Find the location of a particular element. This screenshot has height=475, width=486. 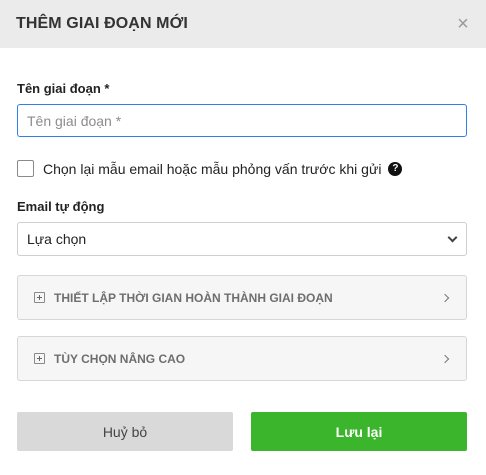

help-icon: ? is located at coordinates (395, 168).